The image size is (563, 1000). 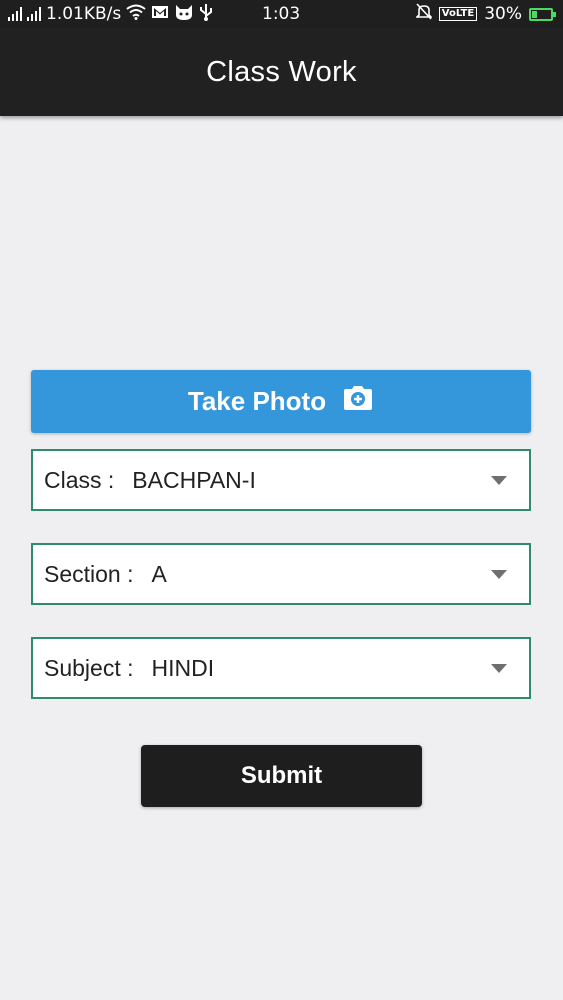 I want to click on status-left-group: 1.01KB/s, so click(x=110, y=14).